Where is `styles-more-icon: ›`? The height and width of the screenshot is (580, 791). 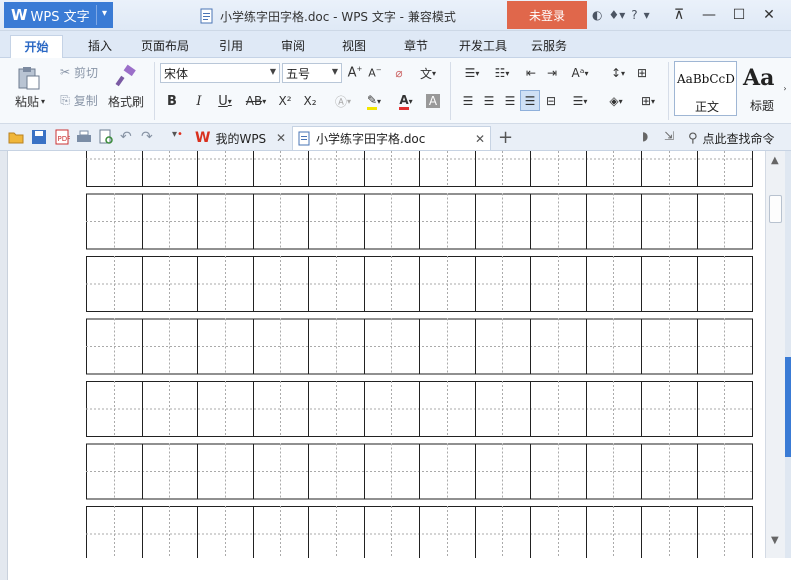 styles-more-icon: › is located at coordinates (785, 88).